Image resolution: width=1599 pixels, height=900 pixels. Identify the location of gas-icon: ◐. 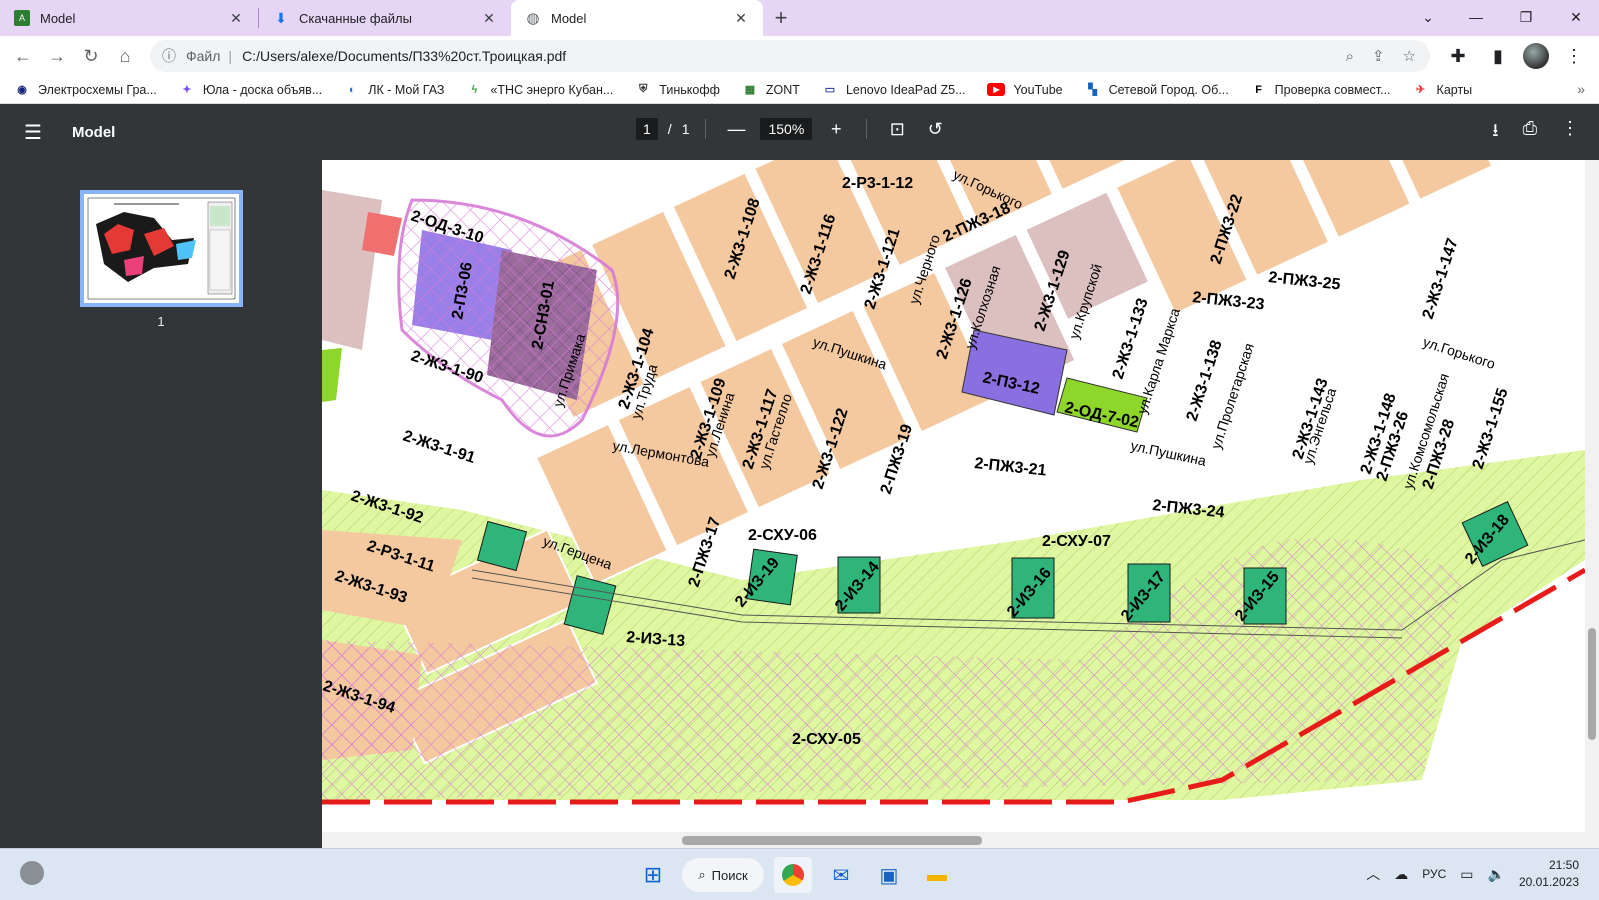
(352, 89).